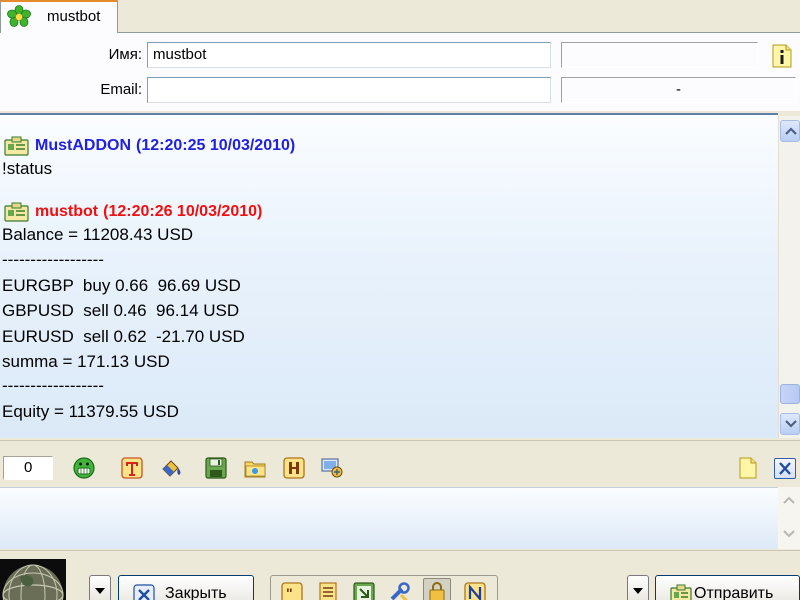  I want to click on insert-icon, so click(364, 591).